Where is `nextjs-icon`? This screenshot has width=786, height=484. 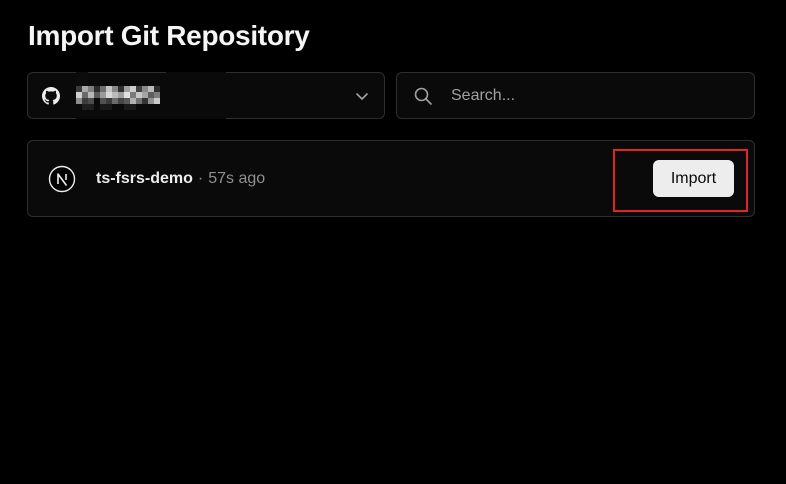
nextjs-icon is located at coordinates (62, 179).